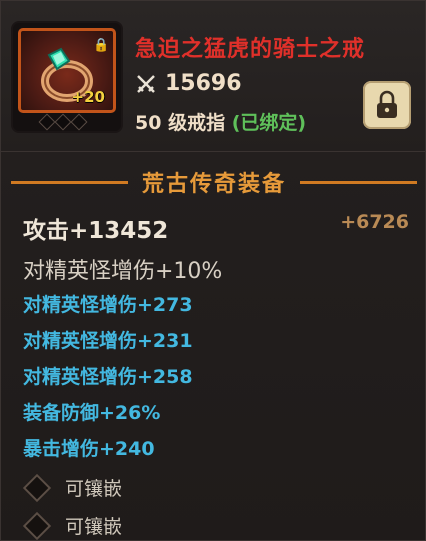 The height and width of the screenshot is (541, 426). I want to click on bound-status: (已绑定), so click(269, 123).